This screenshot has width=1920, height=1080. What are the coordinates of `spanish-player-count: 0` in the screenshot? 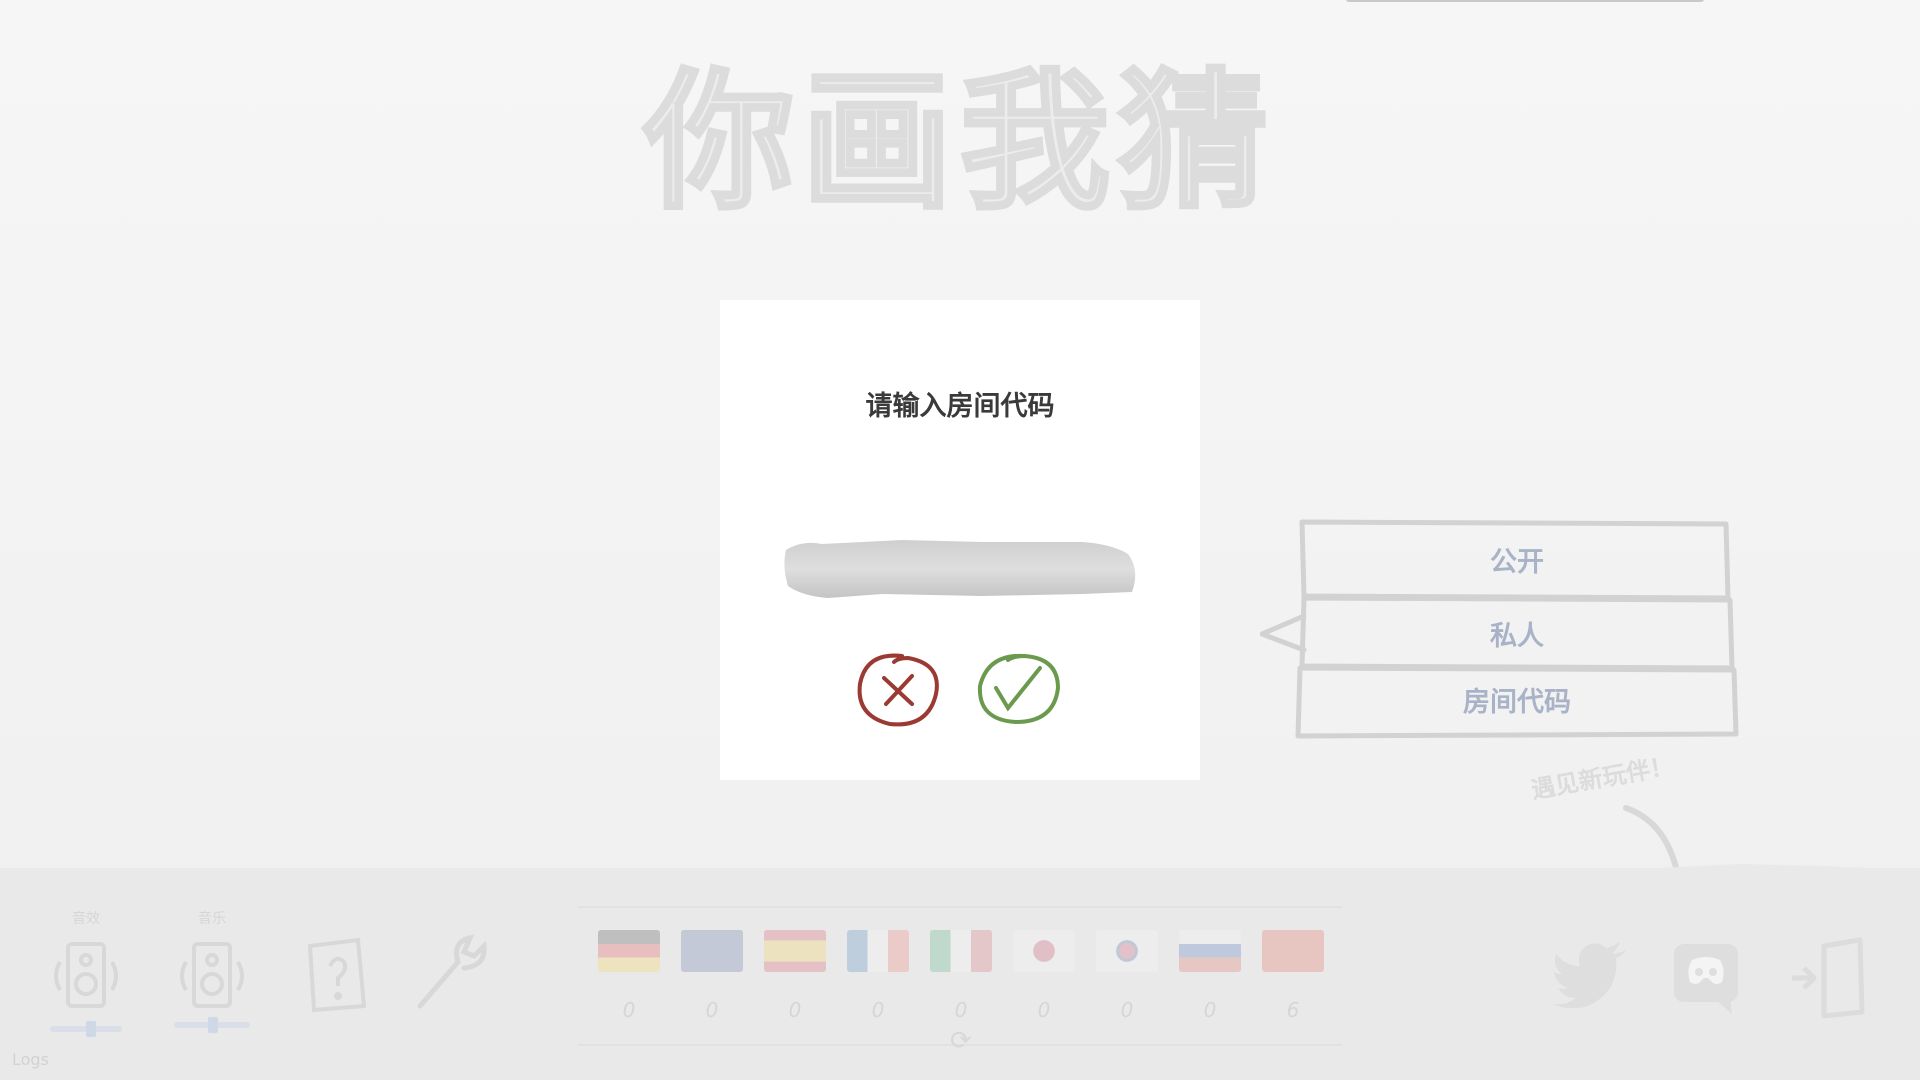 It's located at (795, 1010).